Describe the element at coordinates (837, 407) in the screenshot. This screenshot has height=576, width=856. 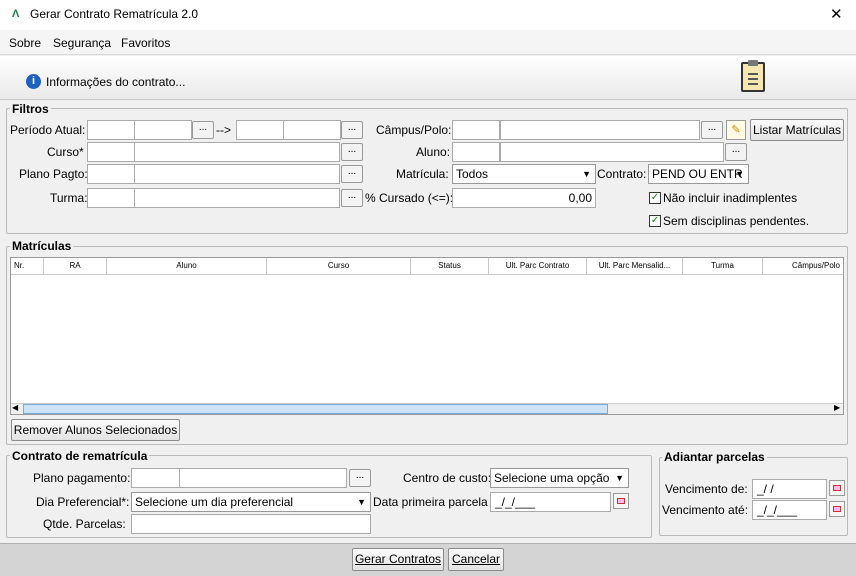
I see `scroll-right-icon: ▶` at that location.